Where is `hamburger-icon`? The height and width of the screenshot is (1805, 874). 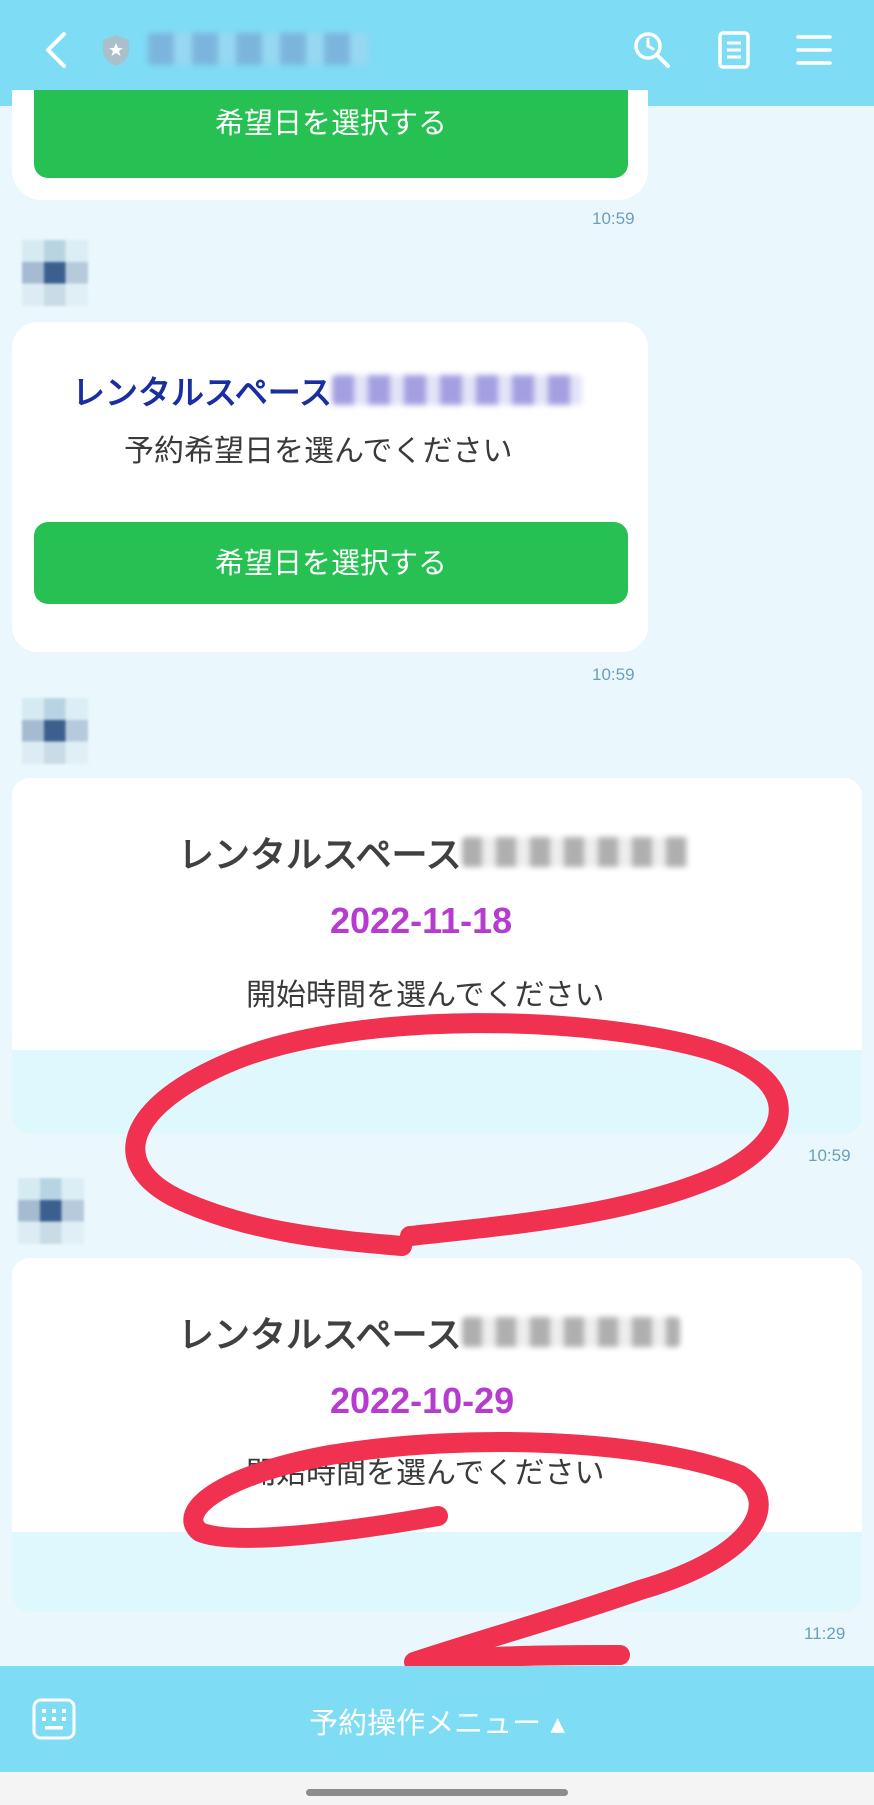
hamburger-icon is located at coordinates (814, 50).